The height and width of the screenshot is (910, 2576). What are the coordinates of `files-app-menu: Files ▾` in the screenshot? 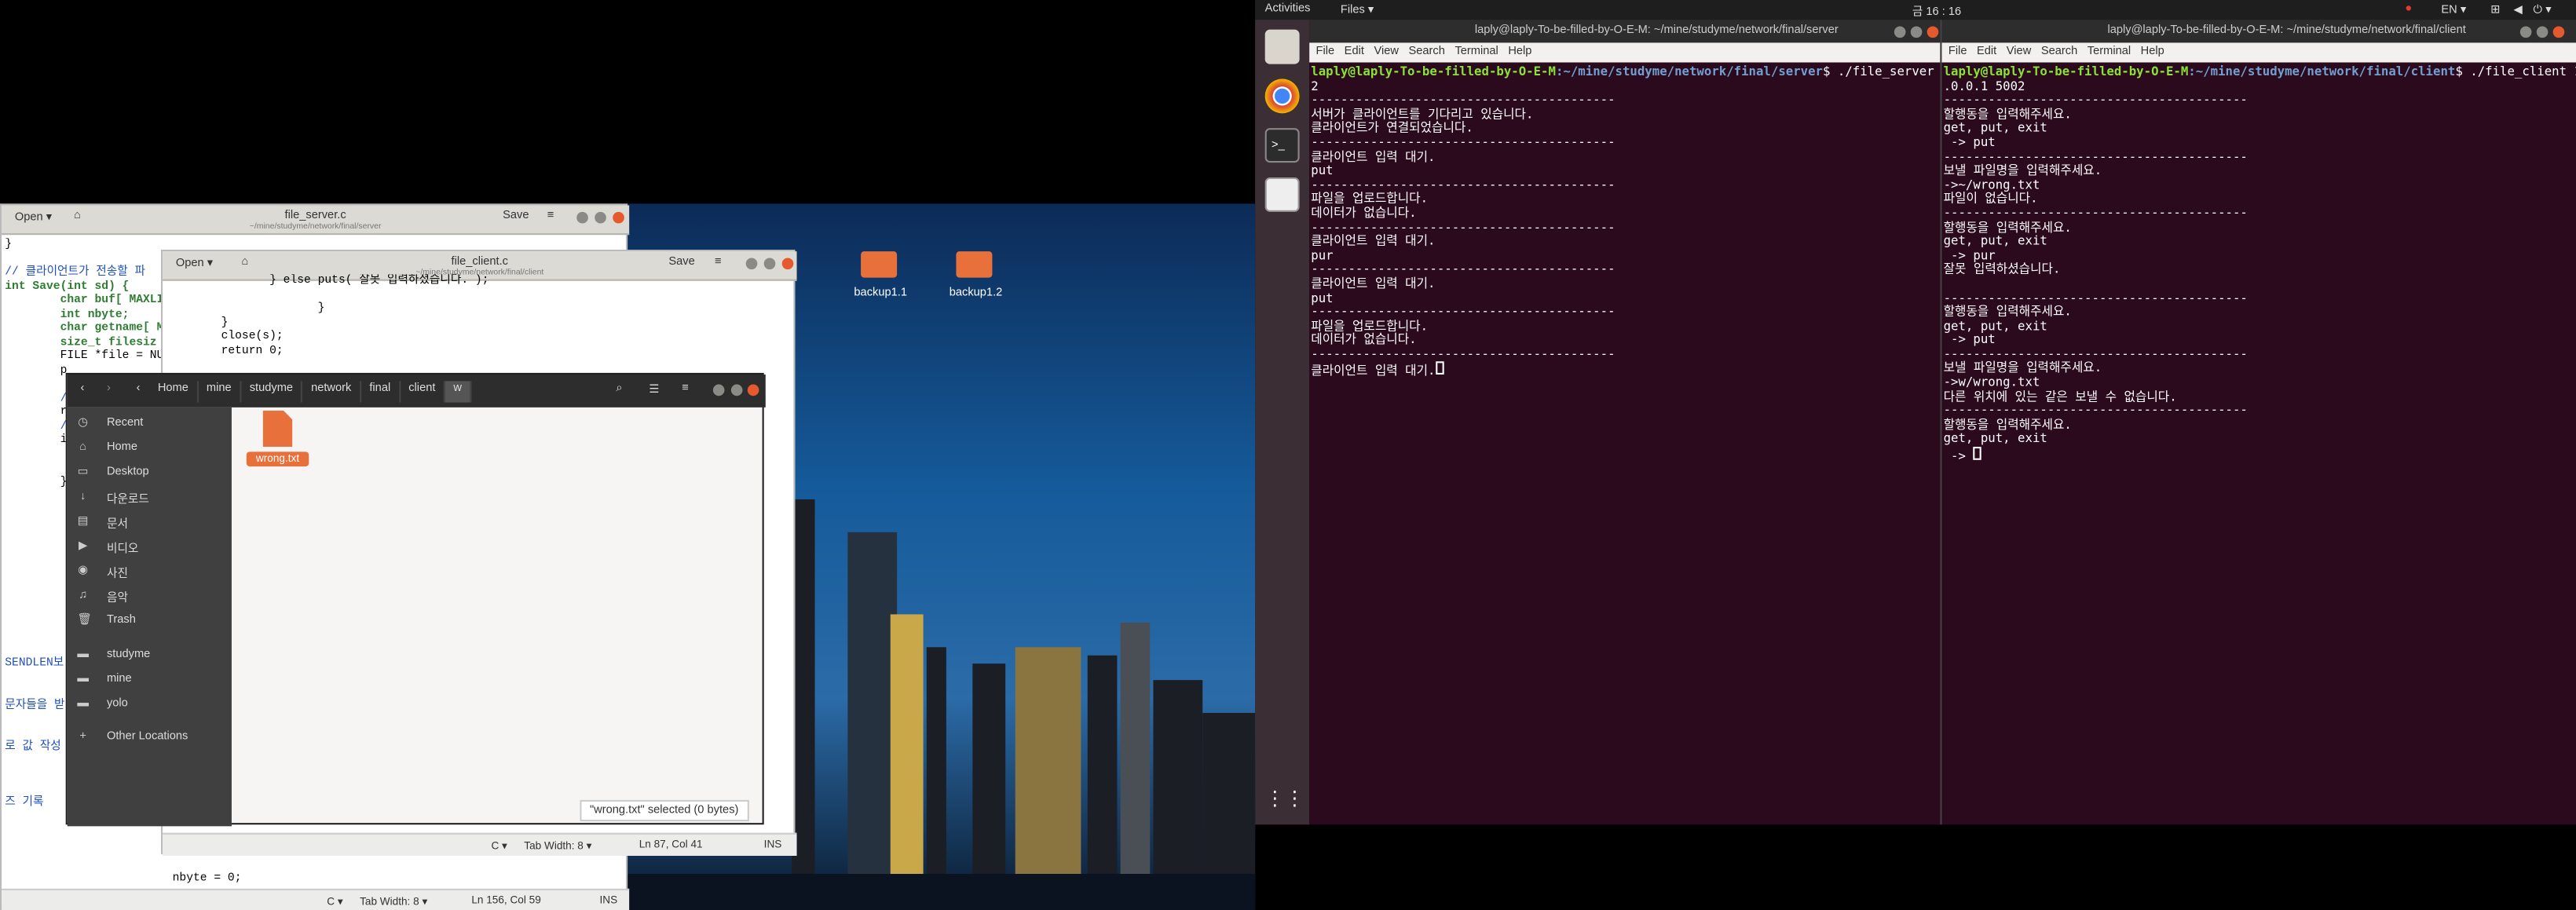 It's located at (1357, 9).